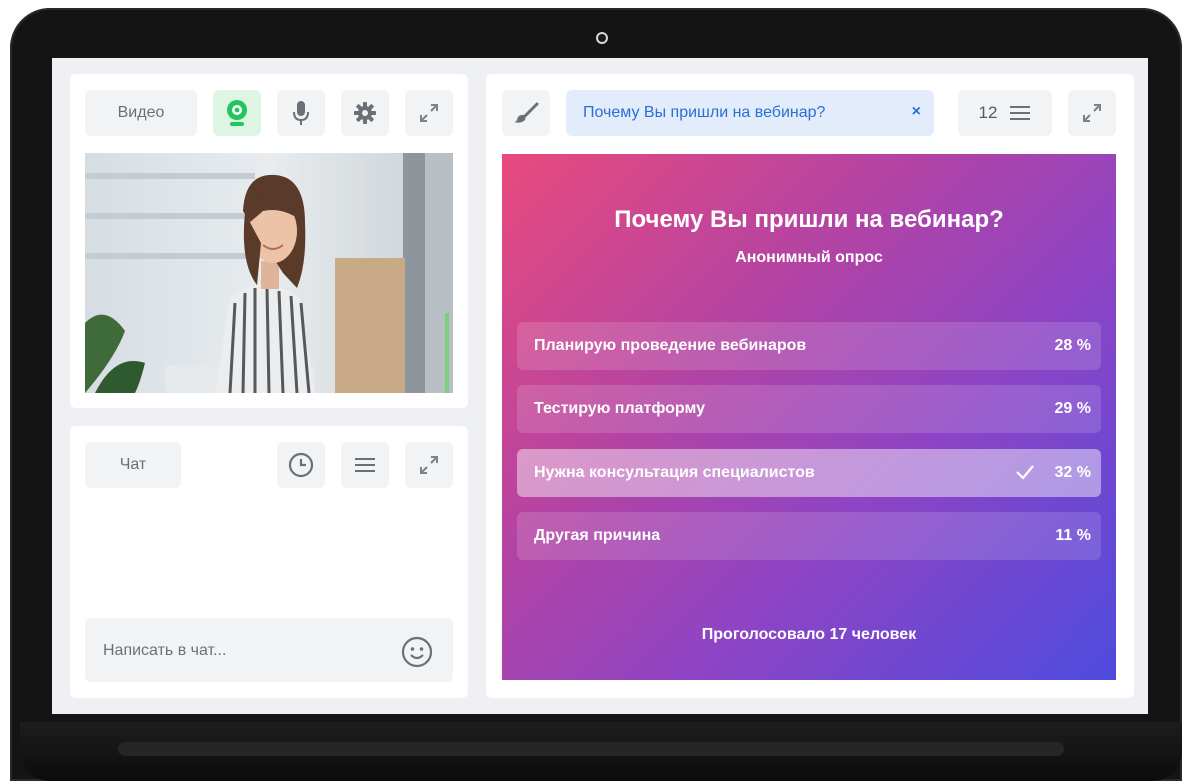 Image resolution: width=1182 pixels, height=781 pixels. I want to click on brush-button, so click(526, 113).